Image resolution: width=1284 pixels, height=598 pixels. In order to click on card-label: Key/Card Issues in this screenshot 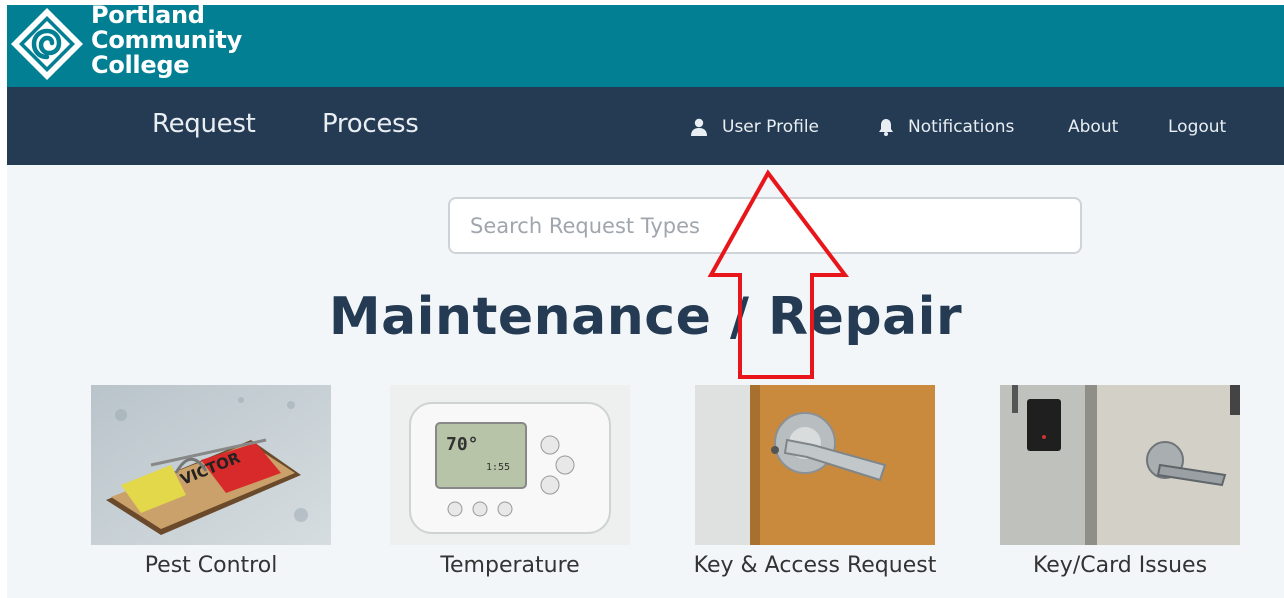, I will do `click(1120, 565)`.